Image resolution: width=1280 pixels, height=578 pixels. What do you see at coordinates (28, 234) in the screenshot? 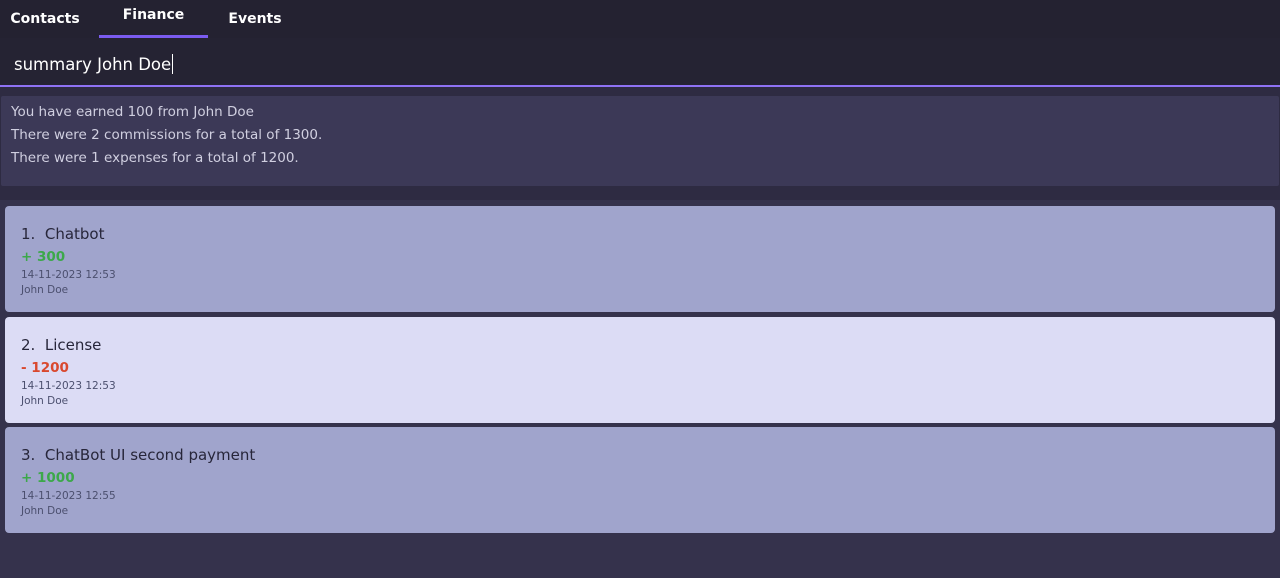
I see `finance-card-index: 1.` at bounding box center [28, 234].